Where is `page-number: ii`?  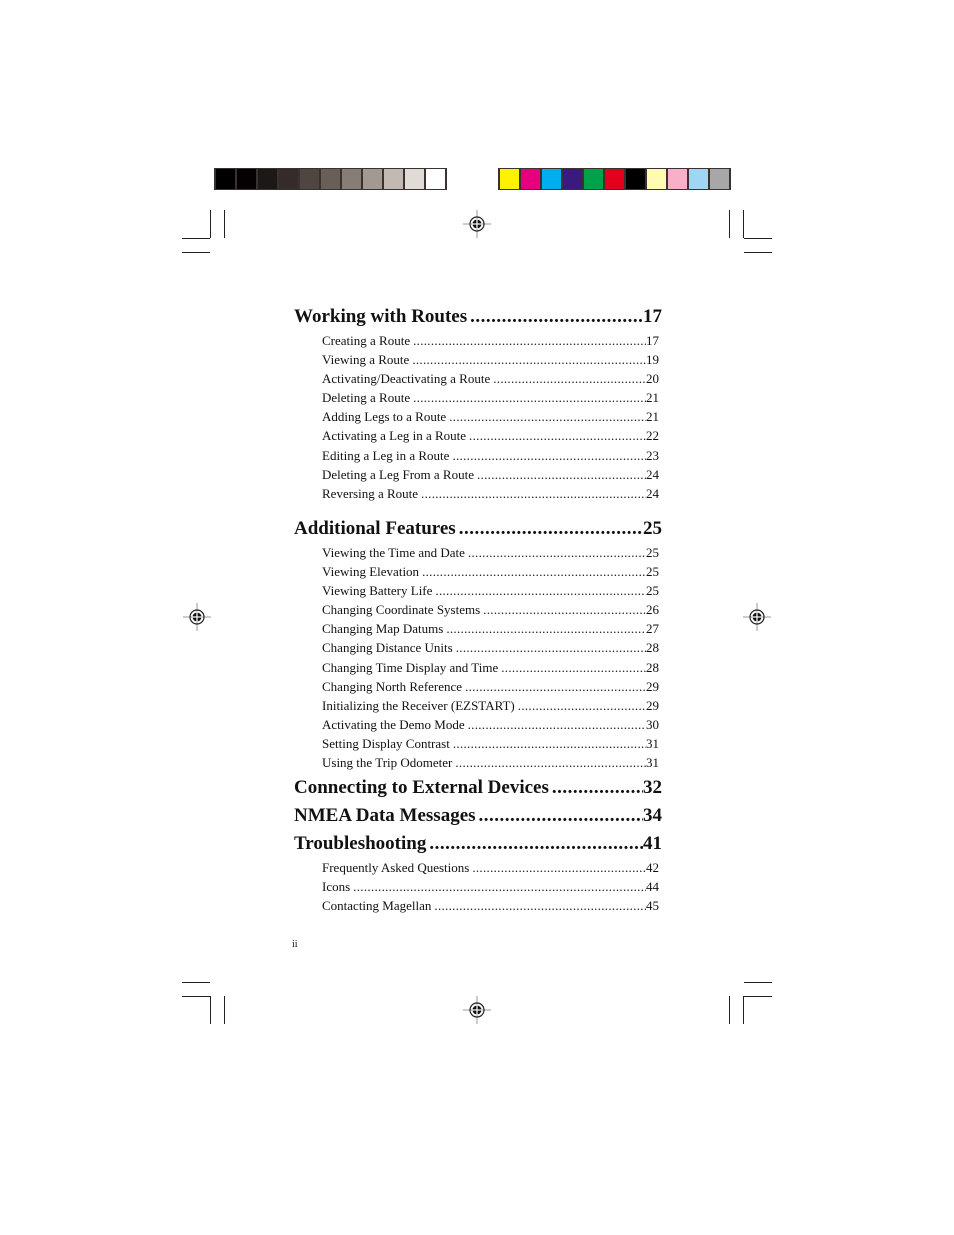 page-number: ii is located at coordinates (295, 944).